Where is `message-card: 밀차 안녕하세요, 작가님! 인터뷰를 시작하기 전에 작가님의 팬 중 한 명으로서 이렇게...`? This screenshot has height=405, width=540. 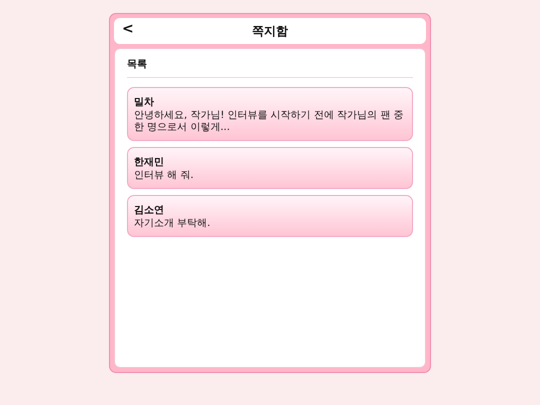 message-card: 밀차 안녕하세요, 작가님! 인터뷰를 시작하기 전에 작가님의 팬 중 한 명으로서 이렇게... is located at coordinates (270, 114).